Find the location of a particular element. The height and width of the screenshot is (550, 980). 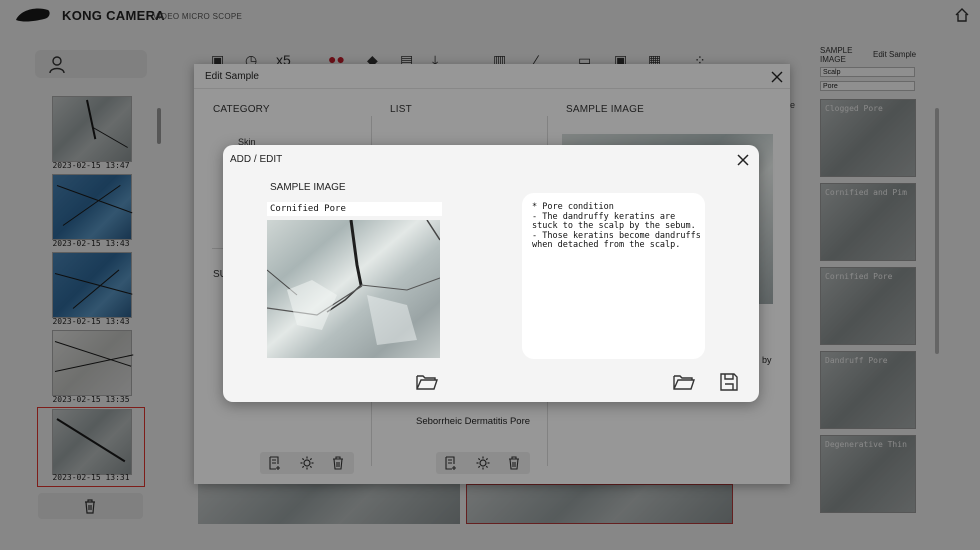

sample-image-label: SAMPLE IMAGE is located at coordinates (308, 187).